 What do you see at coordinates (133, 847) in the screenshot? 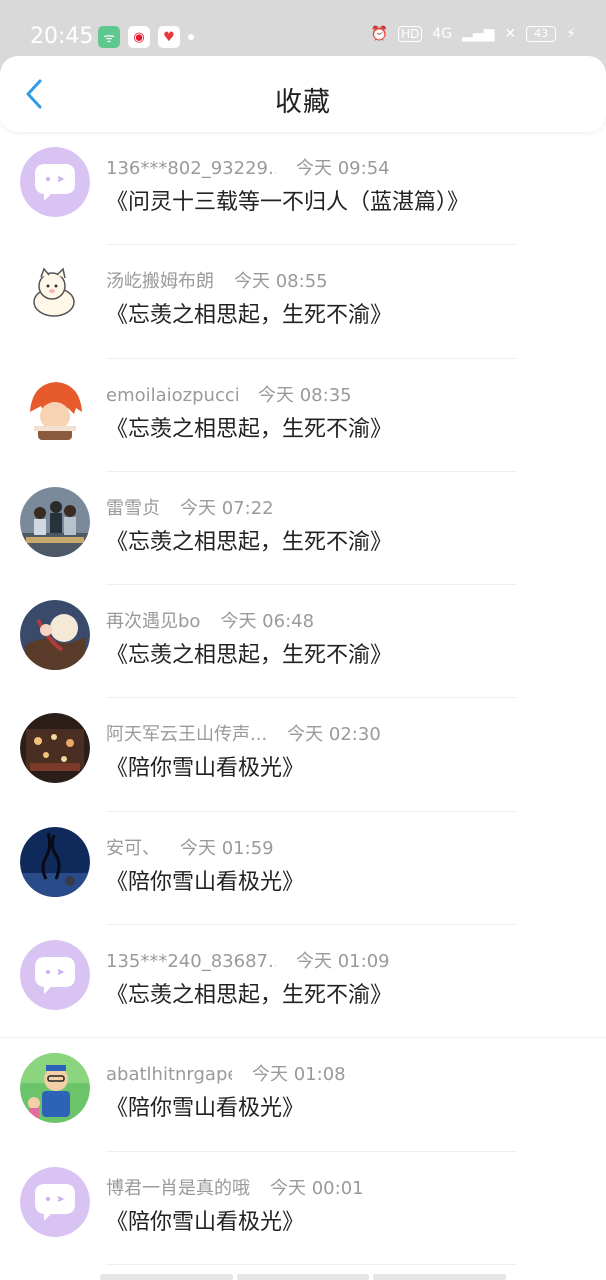
I see `username: 安可、` at bounding box center [133, 847].